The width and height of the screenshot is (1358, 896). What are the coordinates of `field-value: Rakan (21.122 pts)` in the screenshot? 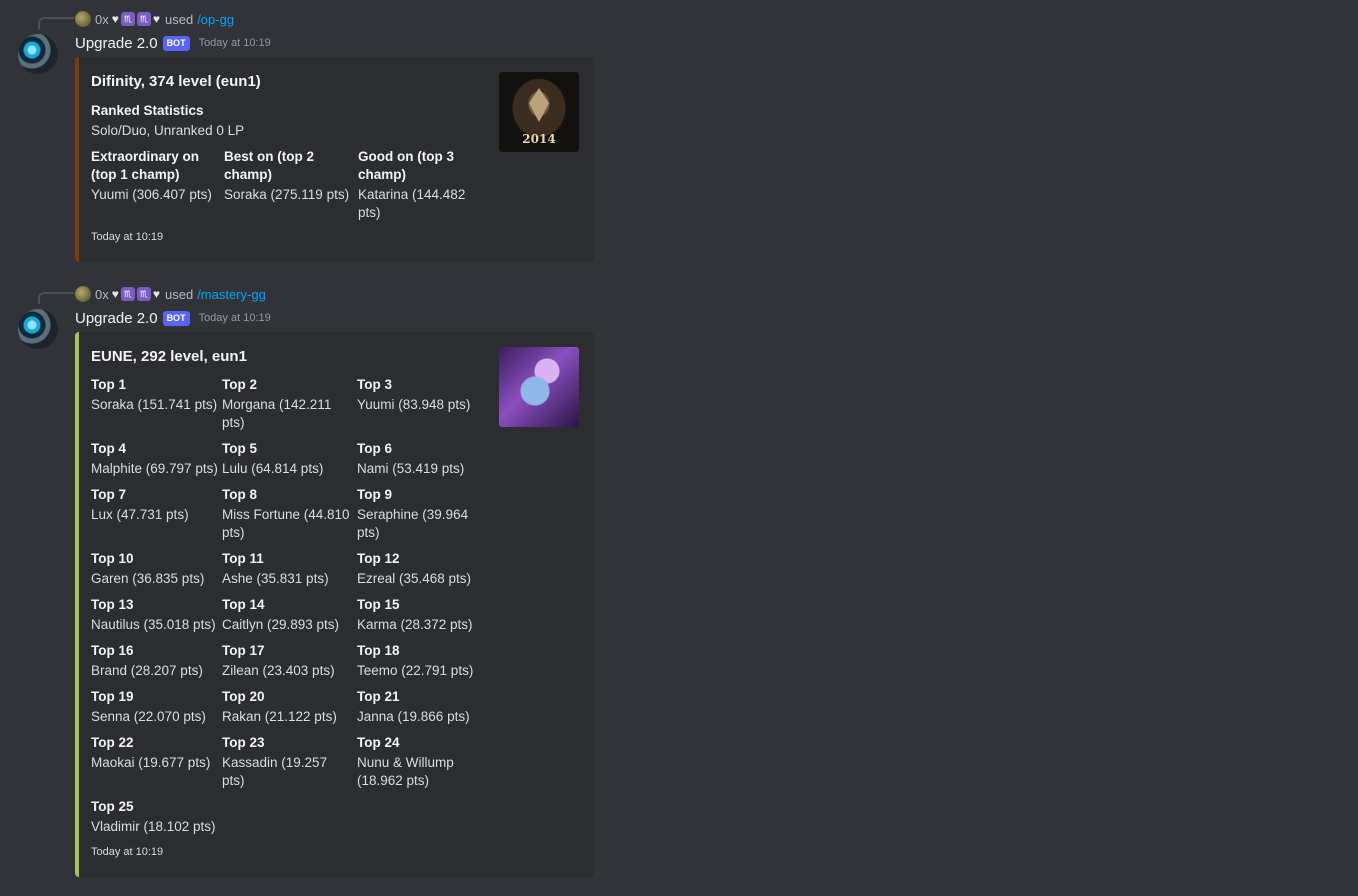 It's located at (279, 716).